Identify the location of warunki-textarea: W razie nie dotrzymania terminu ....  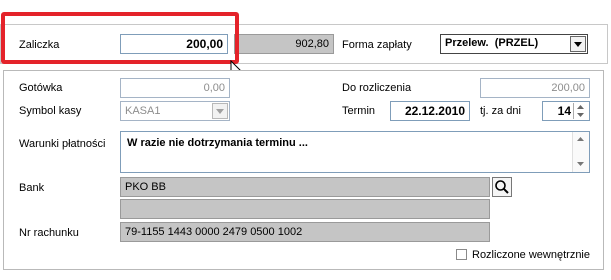
(355, 152).